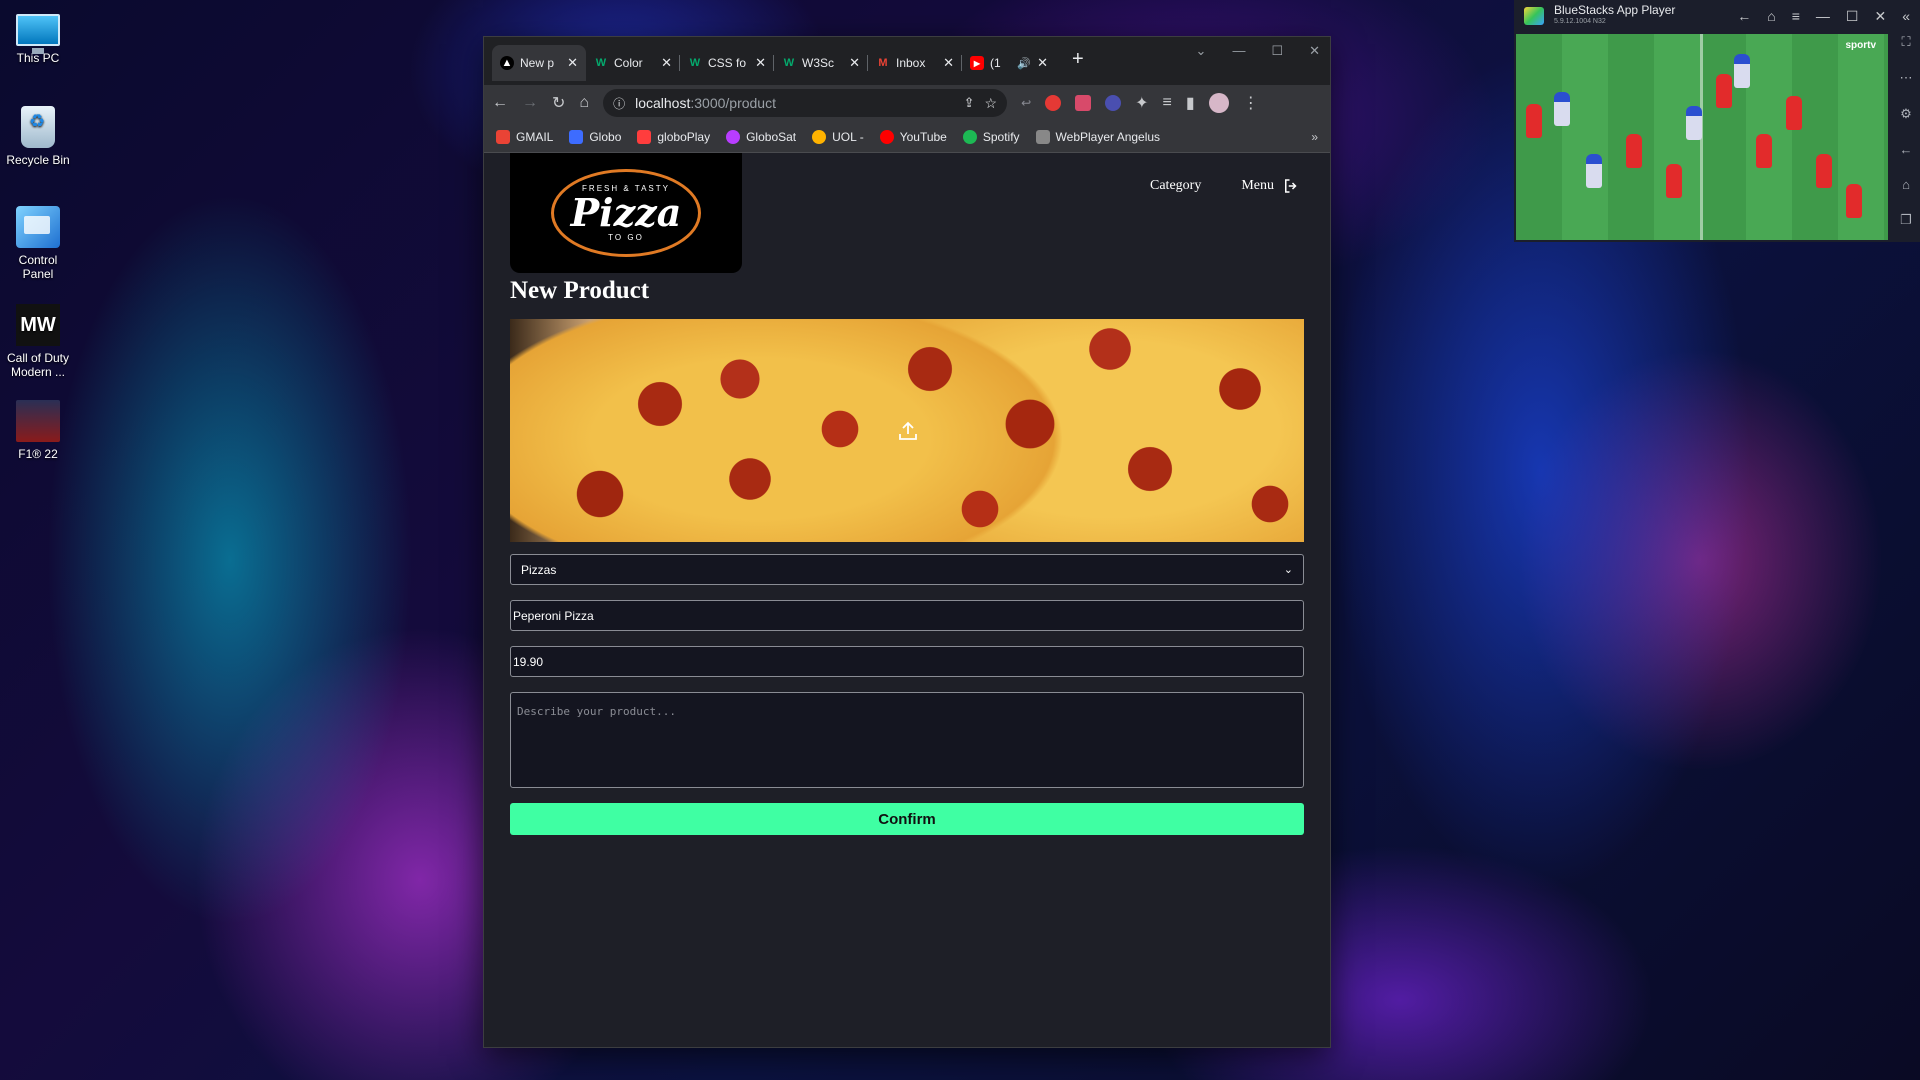 The image size is (1920, 1080). I want to click on bookmark-globosat: GloboSat, so click(761, 136).